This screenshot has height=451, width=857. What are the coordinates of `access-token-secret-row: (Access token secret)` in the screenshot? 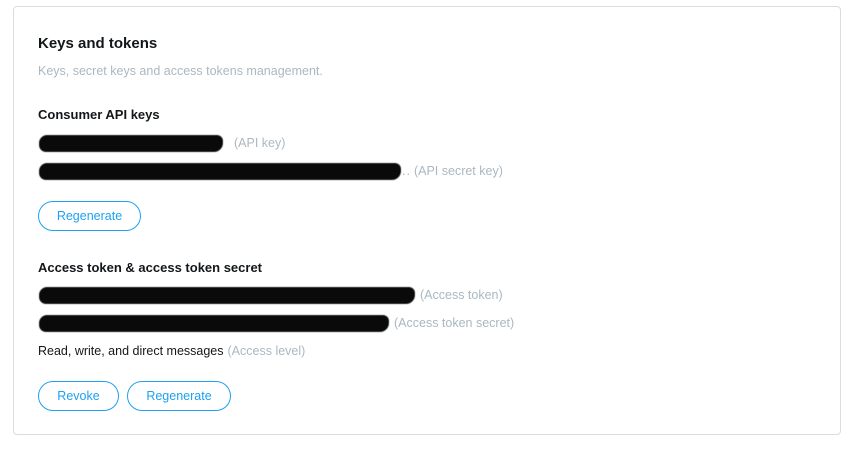 It's located at (277, 323).